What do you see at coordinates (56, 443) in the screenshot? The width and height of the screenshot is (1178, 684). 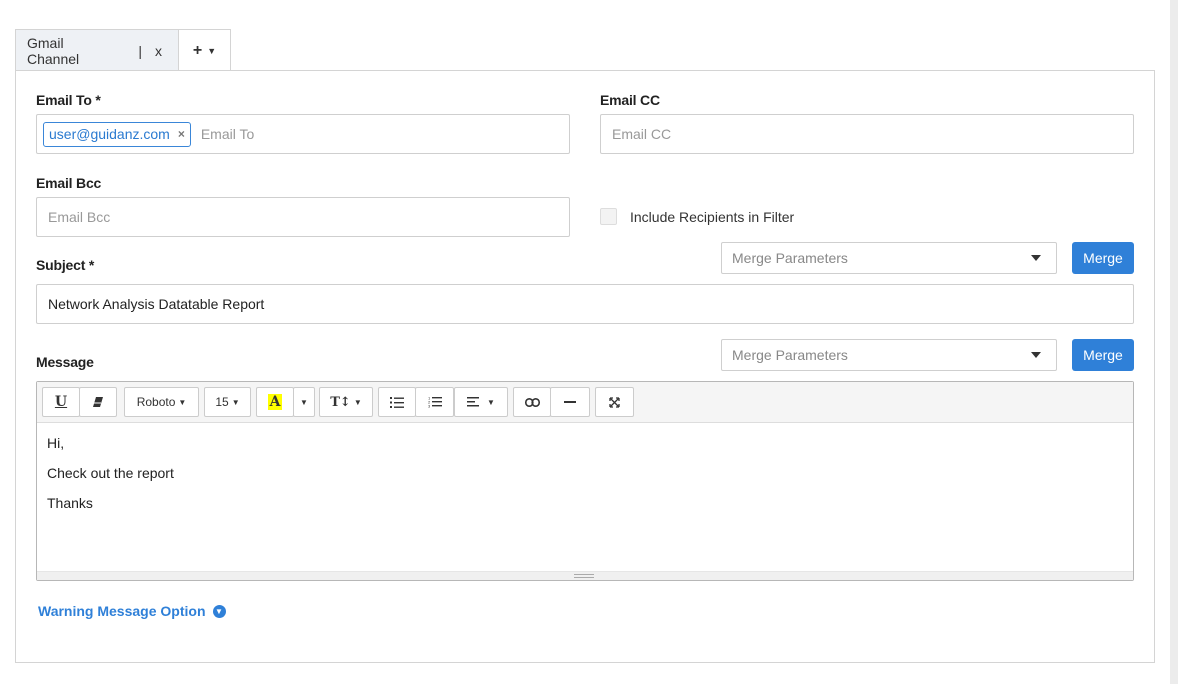 I see `message-line: Hi,` at bounding box center [56, 443].